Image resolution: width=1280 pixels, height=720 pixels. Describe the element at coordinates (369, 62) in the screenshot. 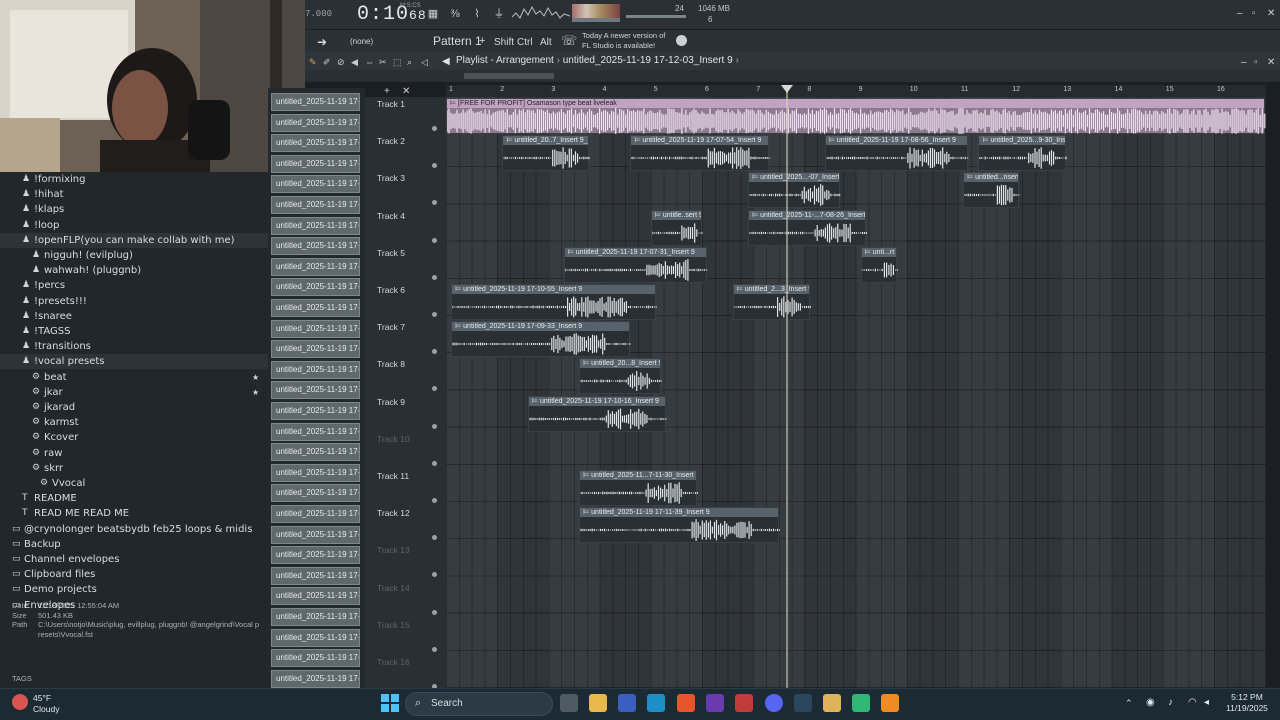

I see `slip-tool-icon: ⇔` at that location.